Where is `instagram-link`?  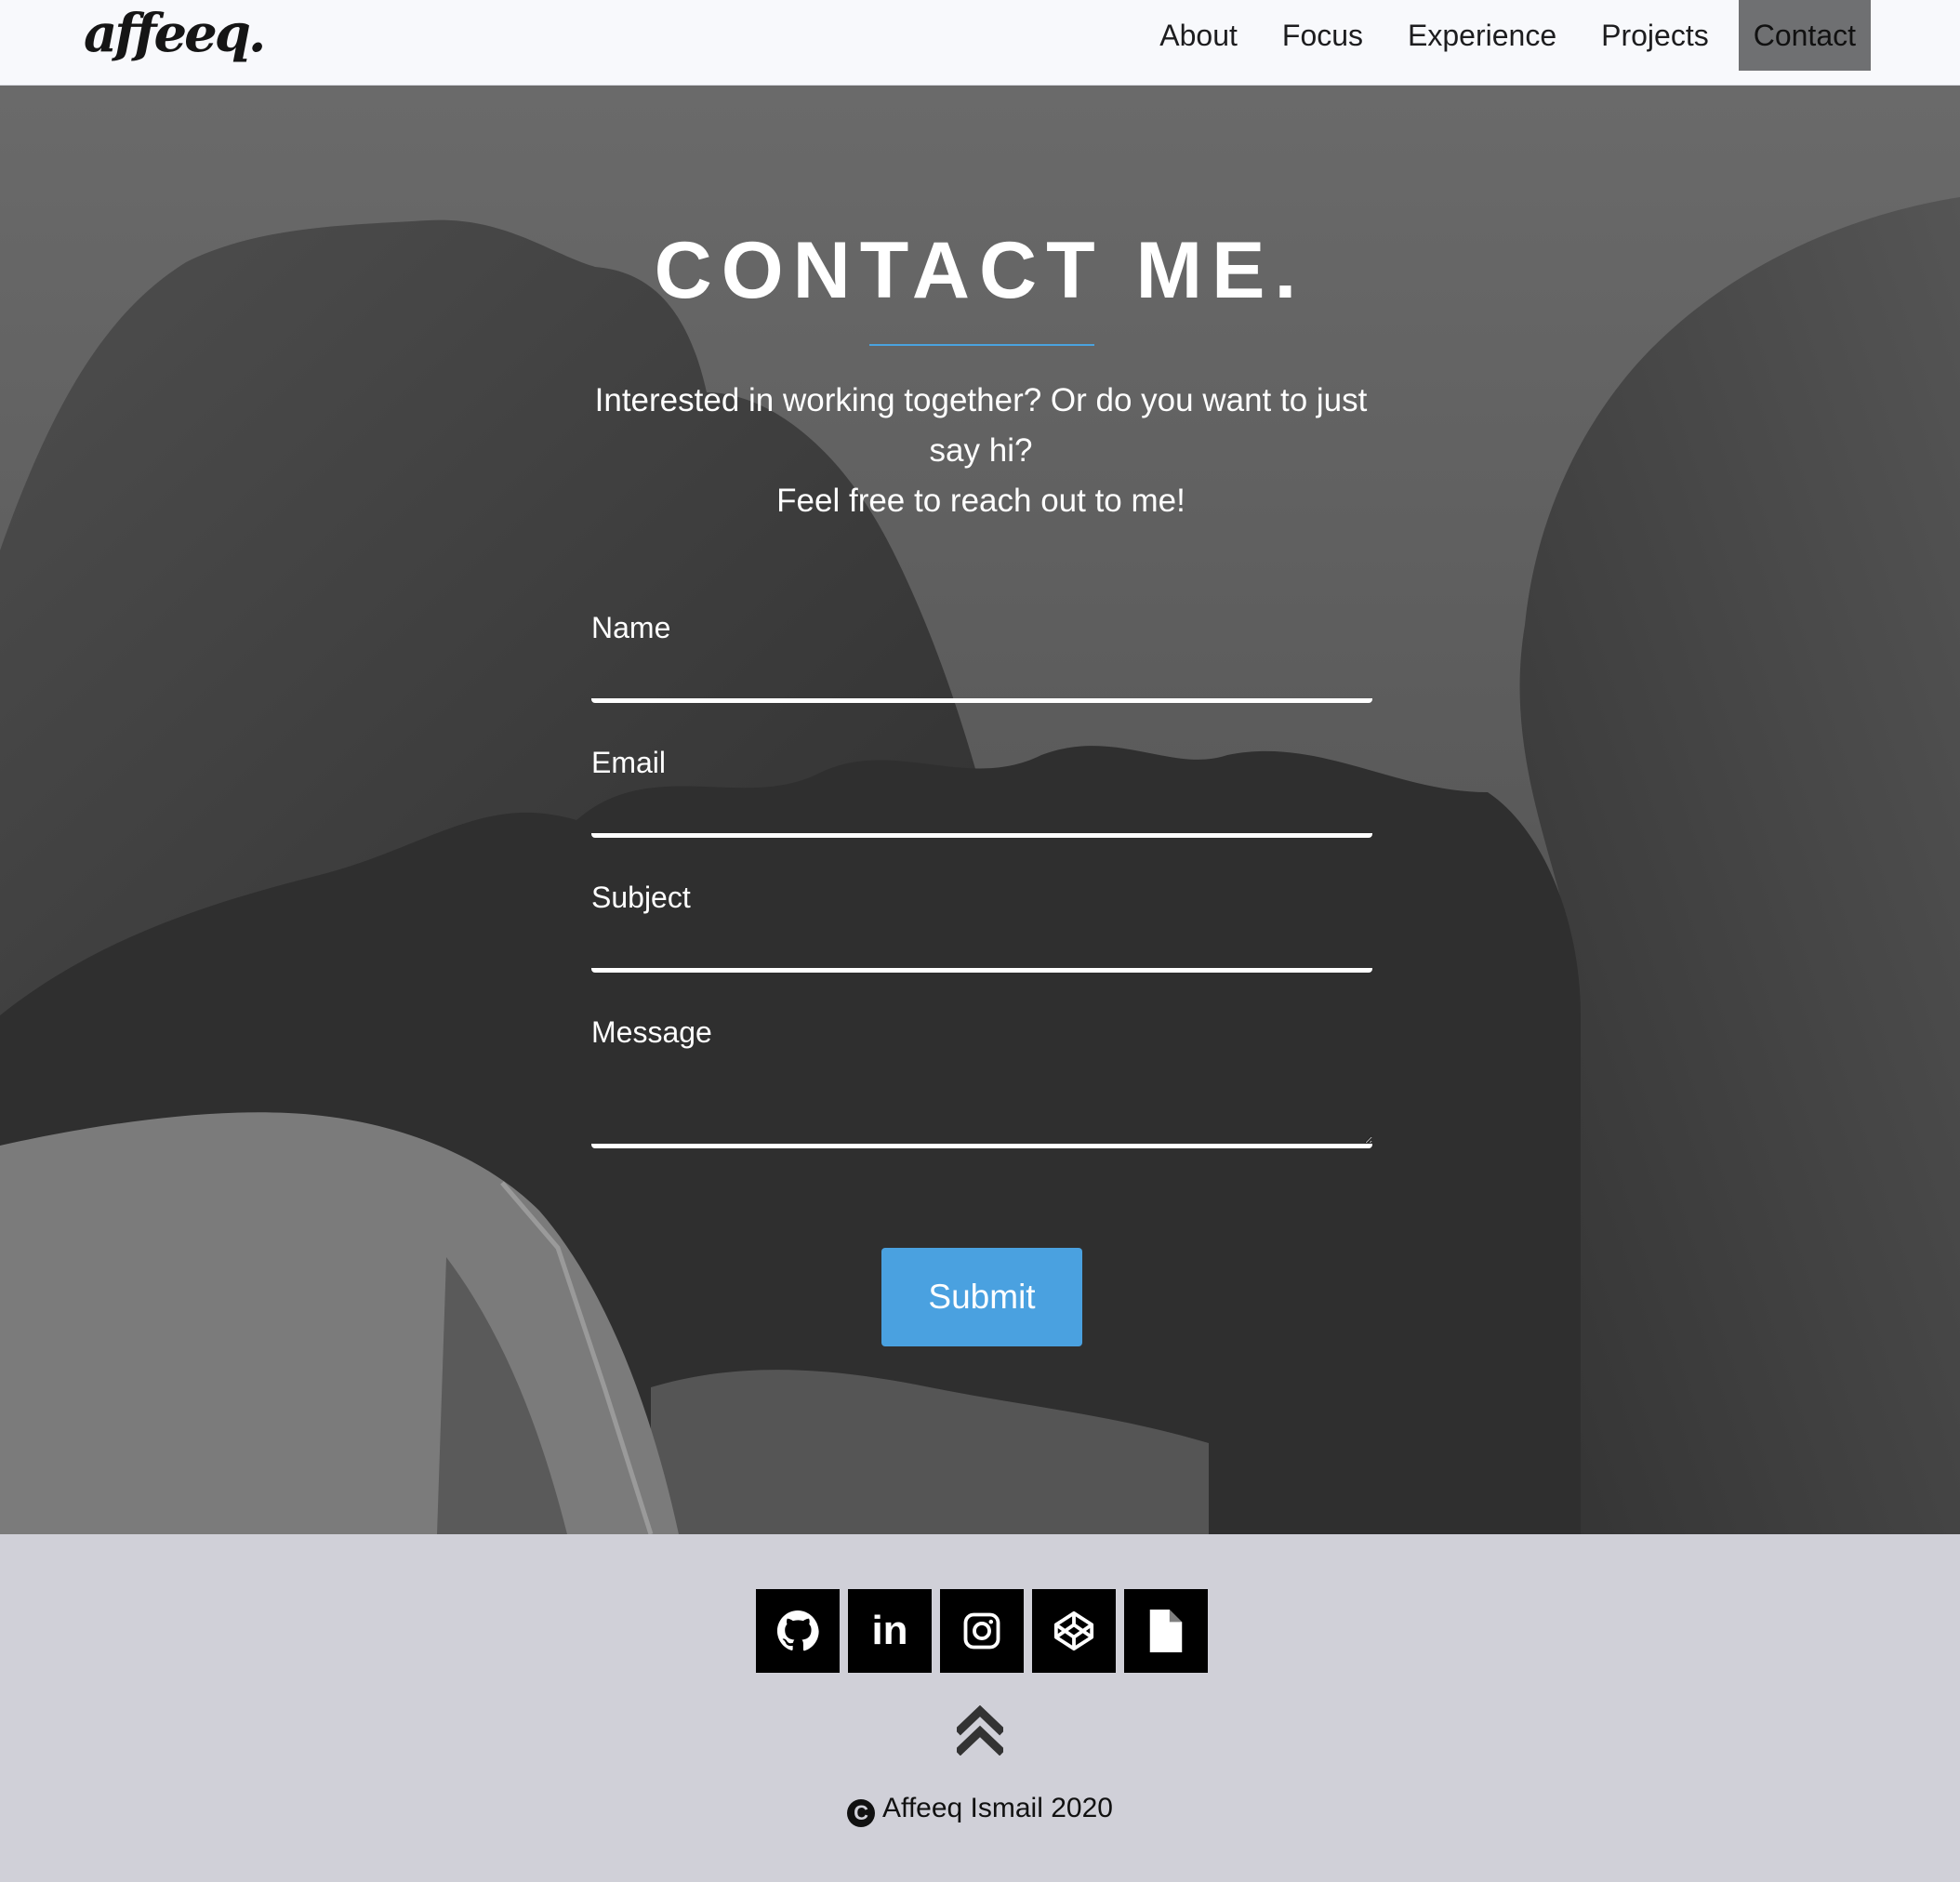
instagram-link is located at coordinates (982, 1631).